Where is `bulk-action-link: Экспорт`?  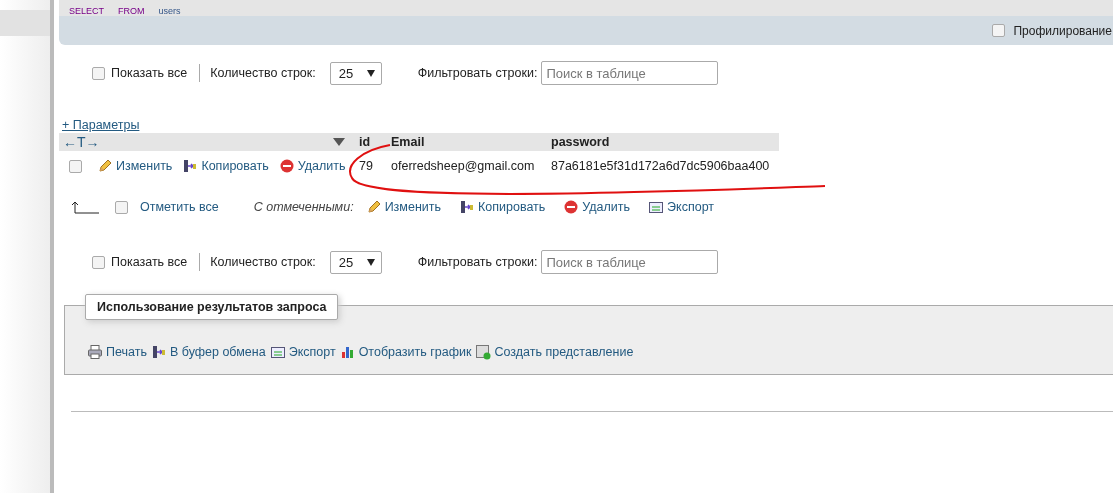
bulk-action-link: Экспорт is located at coordinates (681, 207).